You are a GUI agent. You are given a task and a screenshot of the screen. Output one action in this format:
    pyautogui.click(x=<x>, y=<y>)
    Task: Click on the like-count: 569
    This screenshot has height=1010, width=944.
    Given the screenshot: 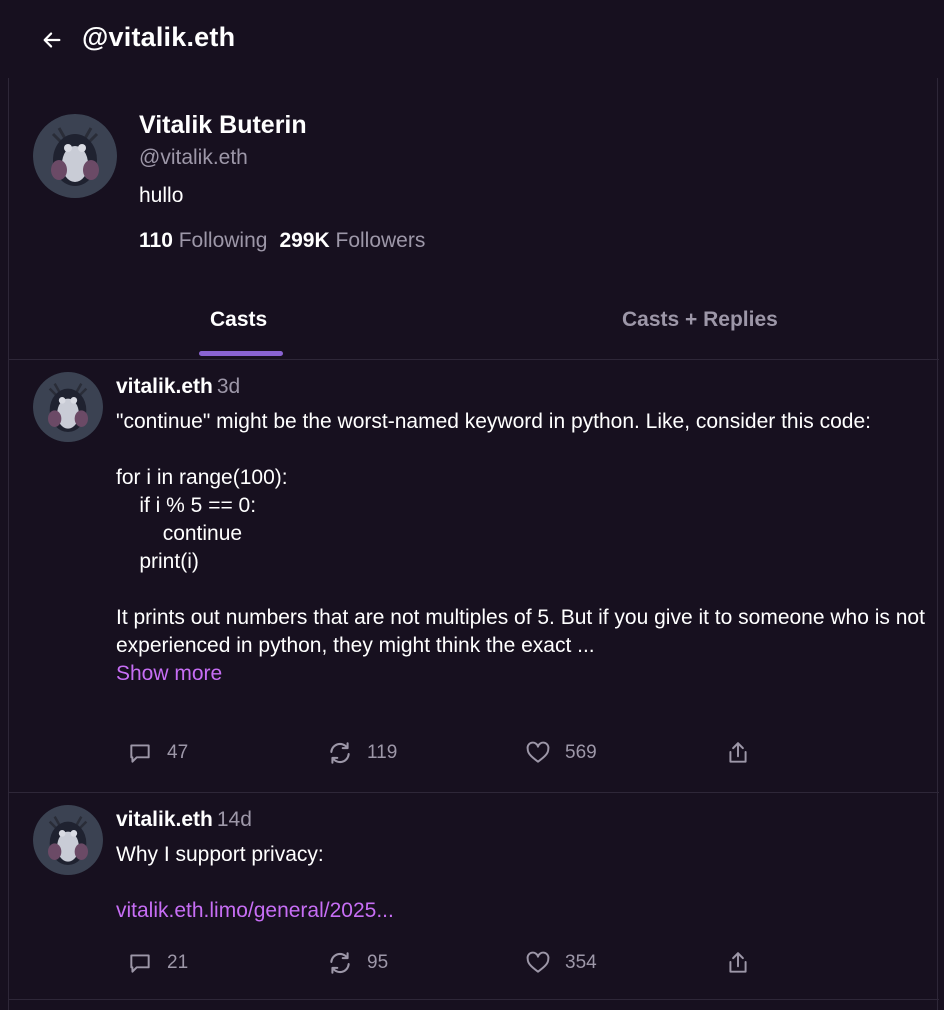 What is the action you would take?
    pyautogui.click(x=581, y=752)
    